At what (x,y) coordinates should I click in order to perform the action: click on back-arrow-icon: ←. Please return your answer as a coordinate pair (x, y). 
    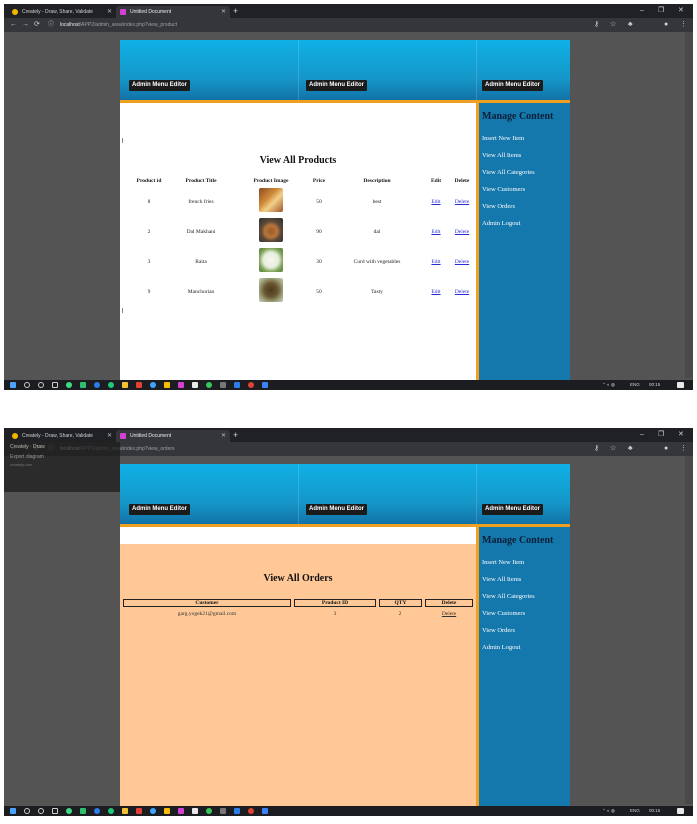
    Looking at the image, I should click on (13, 25).